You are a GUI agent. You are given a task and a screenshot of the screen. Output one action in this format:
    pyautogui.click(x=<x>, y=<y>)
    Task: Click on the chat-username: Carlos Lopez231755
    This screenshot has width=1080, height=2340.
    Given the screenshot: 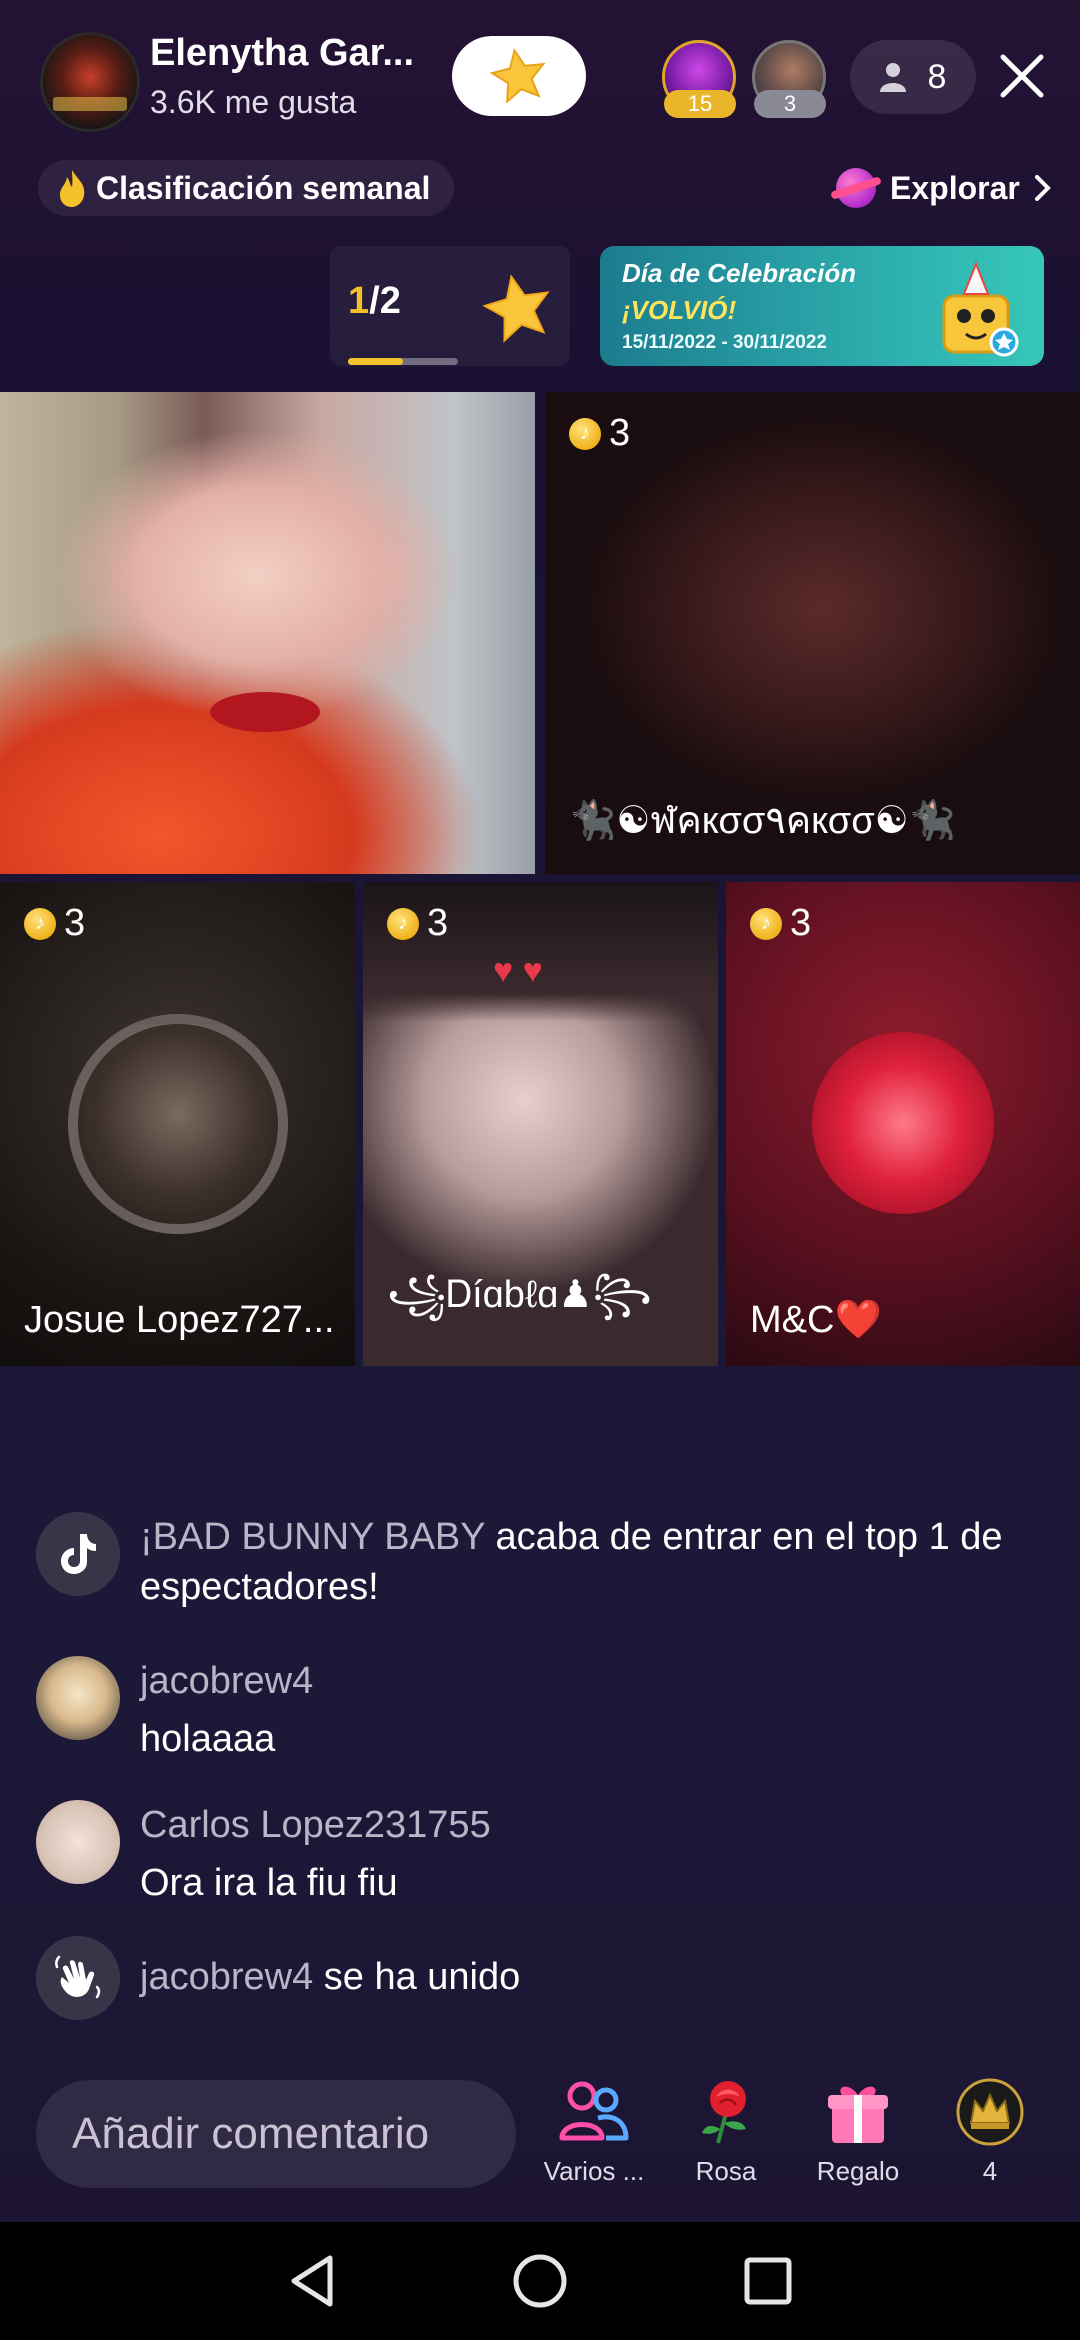 What is the action you would take?
    pyautogui.click(x=315, y=1825)
    